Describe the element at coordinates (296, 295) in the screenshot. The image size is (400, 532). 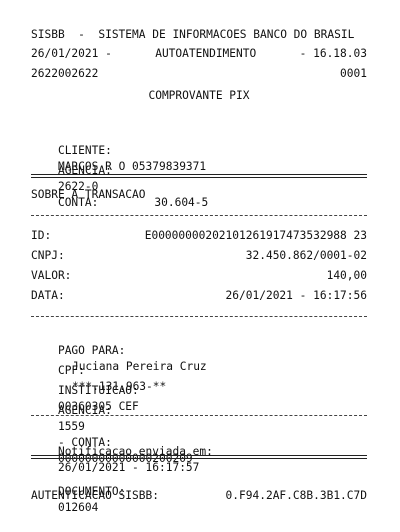
I see `date-value: 26/01/2021 - 16:17:56` at that location.